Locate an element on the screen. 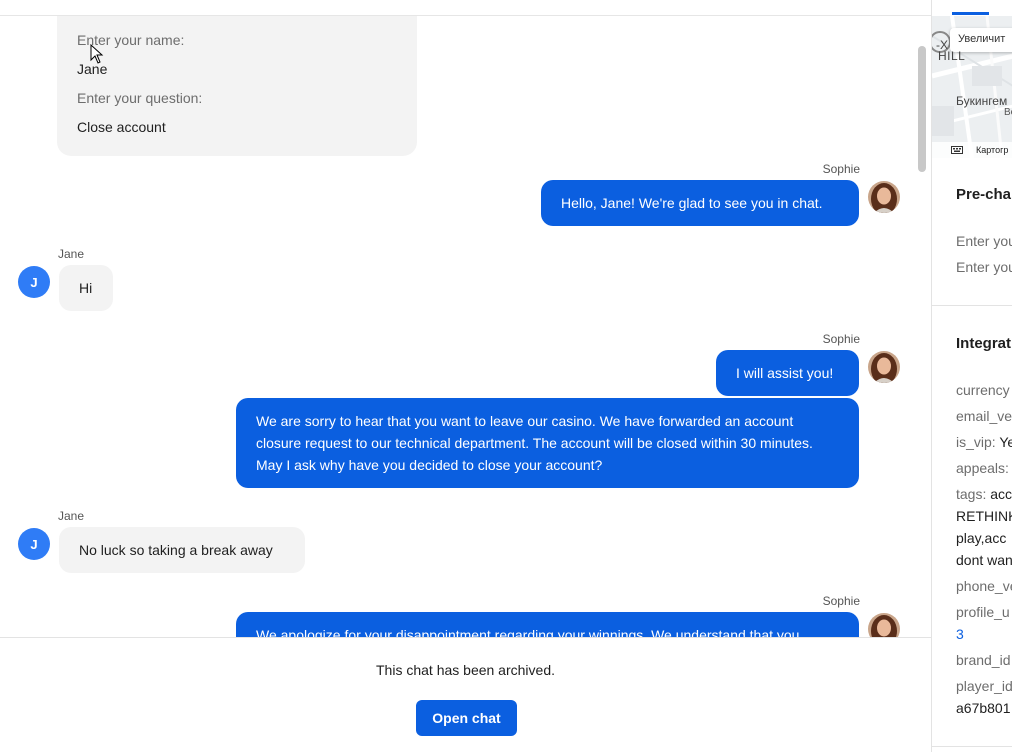  integration-row: phone_ve is located at coordinates (984, 586).